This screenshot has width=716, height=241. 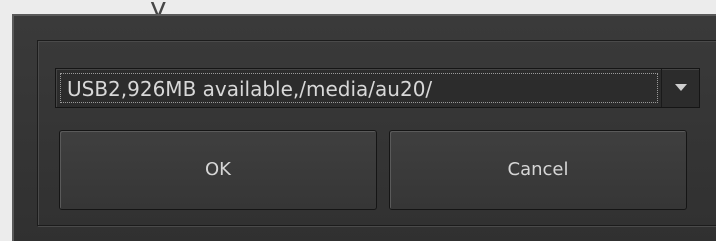 What do you see at coordinates (218, 170) in the screenshot?
I see `ok-button: OK` at bounding box center [218, 170].